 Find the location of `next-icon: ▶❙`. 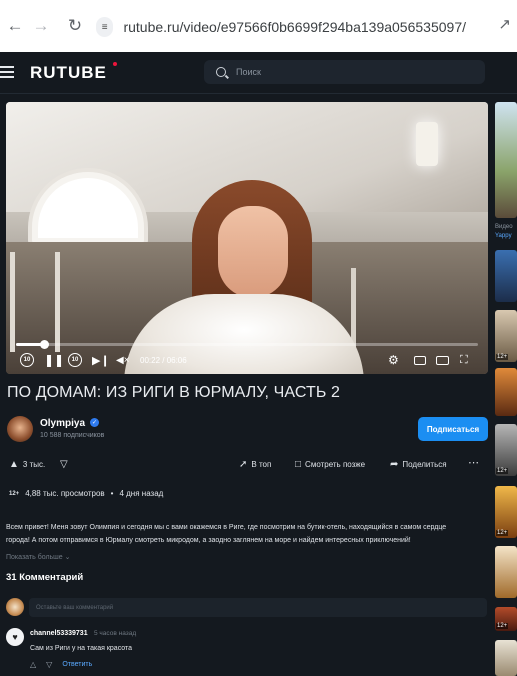

next-icon: ▶❙ is located at coordinates (101, 360).